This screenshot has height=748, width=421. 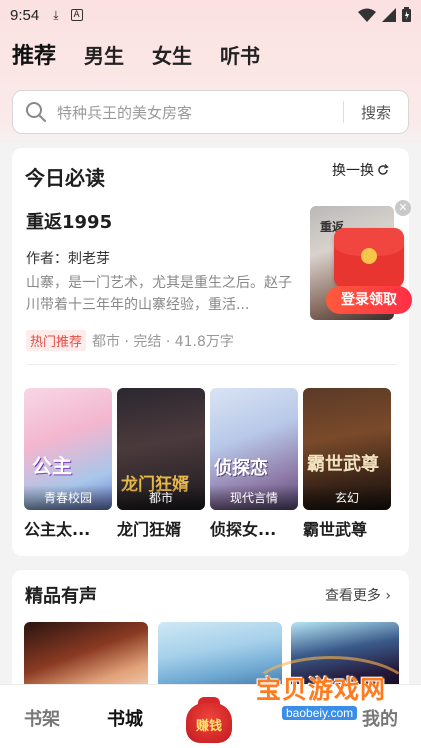 What do you see at coordinates (367, 15) in the screenshot?
I see `wifi-icon` at bounding box center [367, 15].